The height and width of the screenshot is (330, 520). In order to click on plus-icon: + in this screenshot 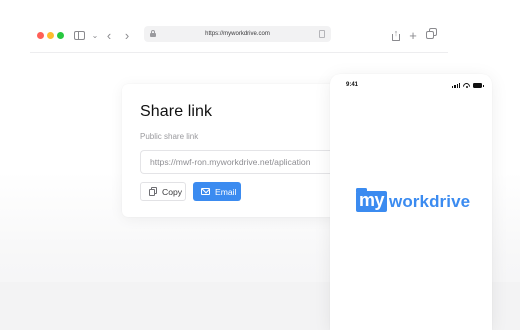, I will do `click(413, 35)`.